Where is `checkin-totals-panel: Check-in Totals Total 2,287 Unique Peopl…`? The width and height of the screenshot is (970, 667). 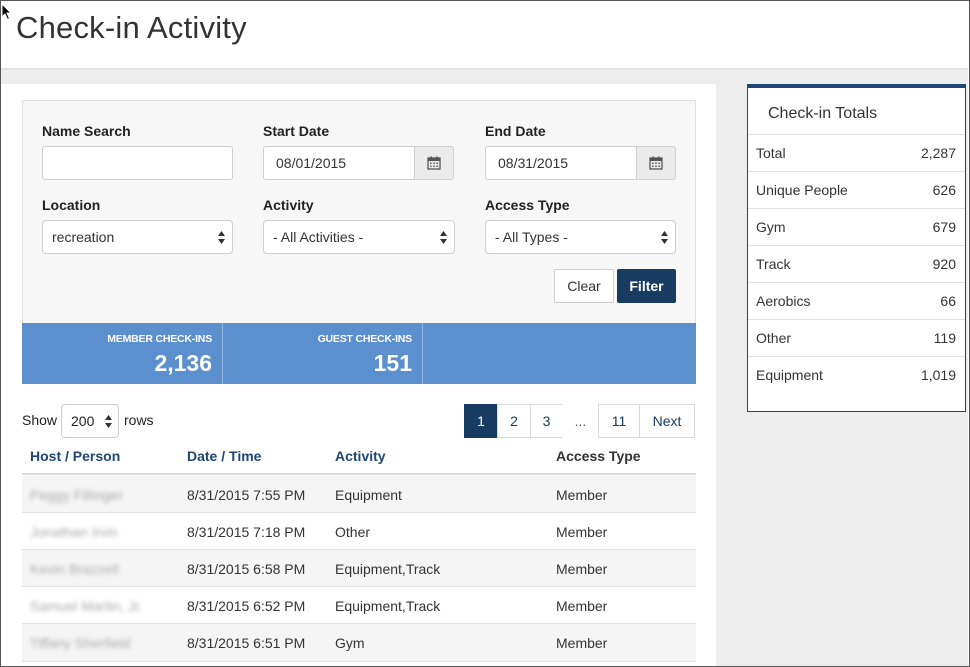 checkin-totals-panel: Check-in Totals Total 2,287 Unique Peopl… is located at coordinates (856, 248).